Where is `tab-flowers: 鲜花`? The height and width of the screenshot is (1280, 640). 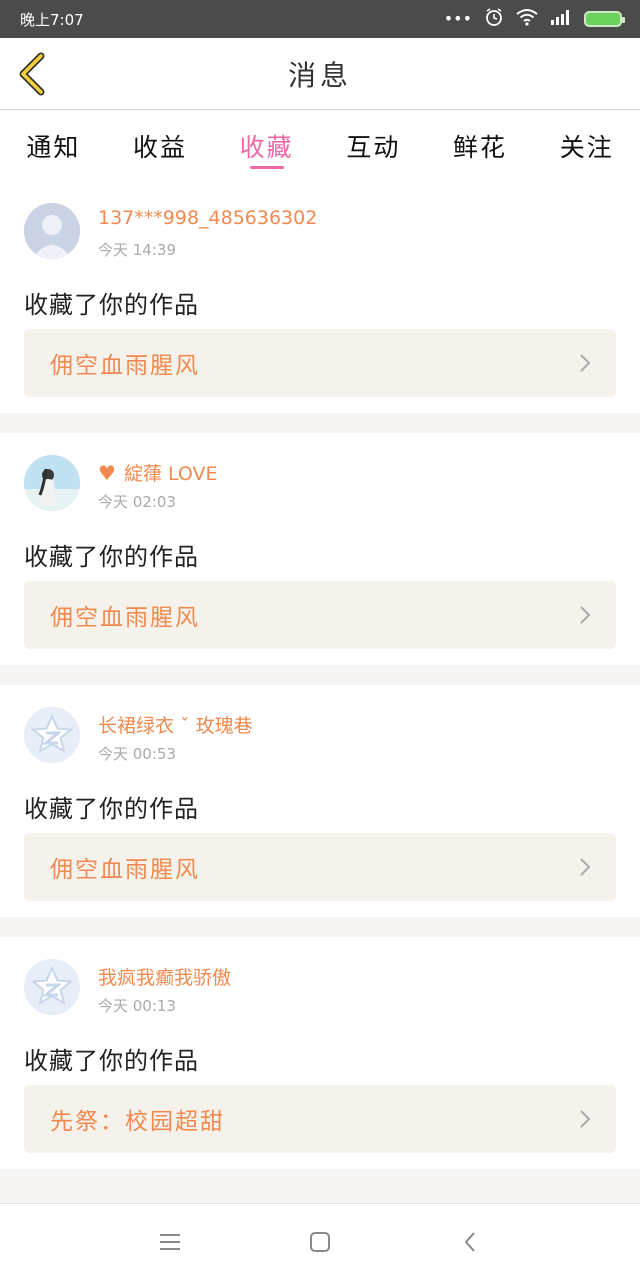 tab-flowers: 鲜花 is located at coordinates (480, 146).